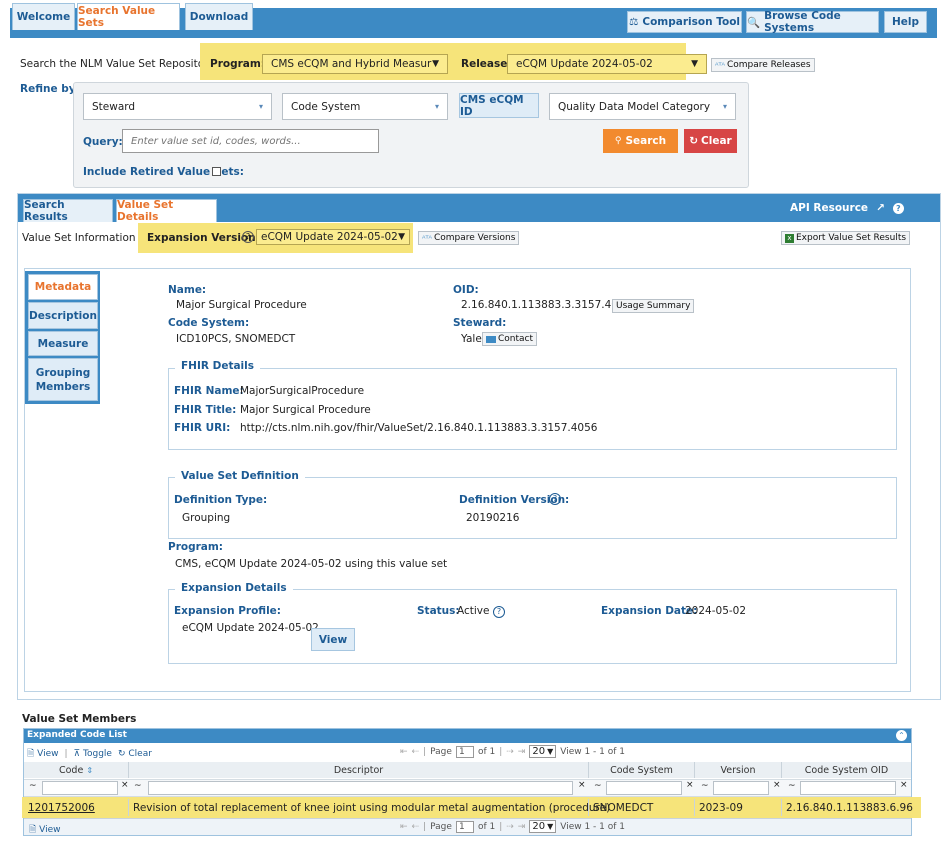  I want to click on expansion-date-value: 2024-05-02, so click(716, 611).